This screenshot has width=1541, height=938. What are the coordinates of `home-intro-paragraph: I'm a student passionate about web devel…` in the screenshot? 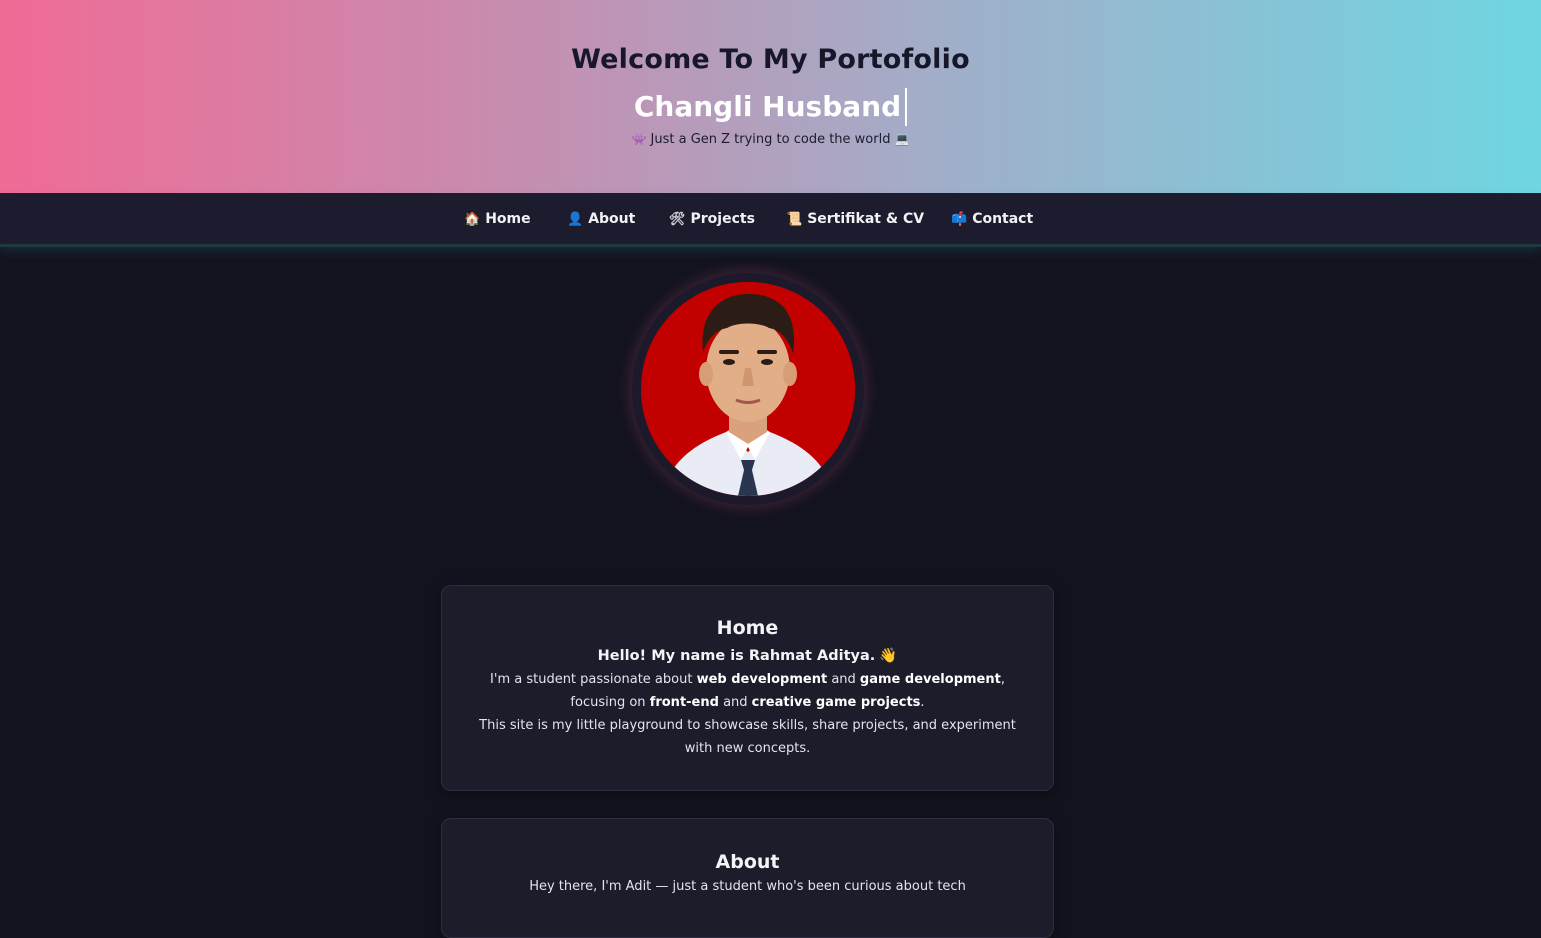 It's located at (747, 714).